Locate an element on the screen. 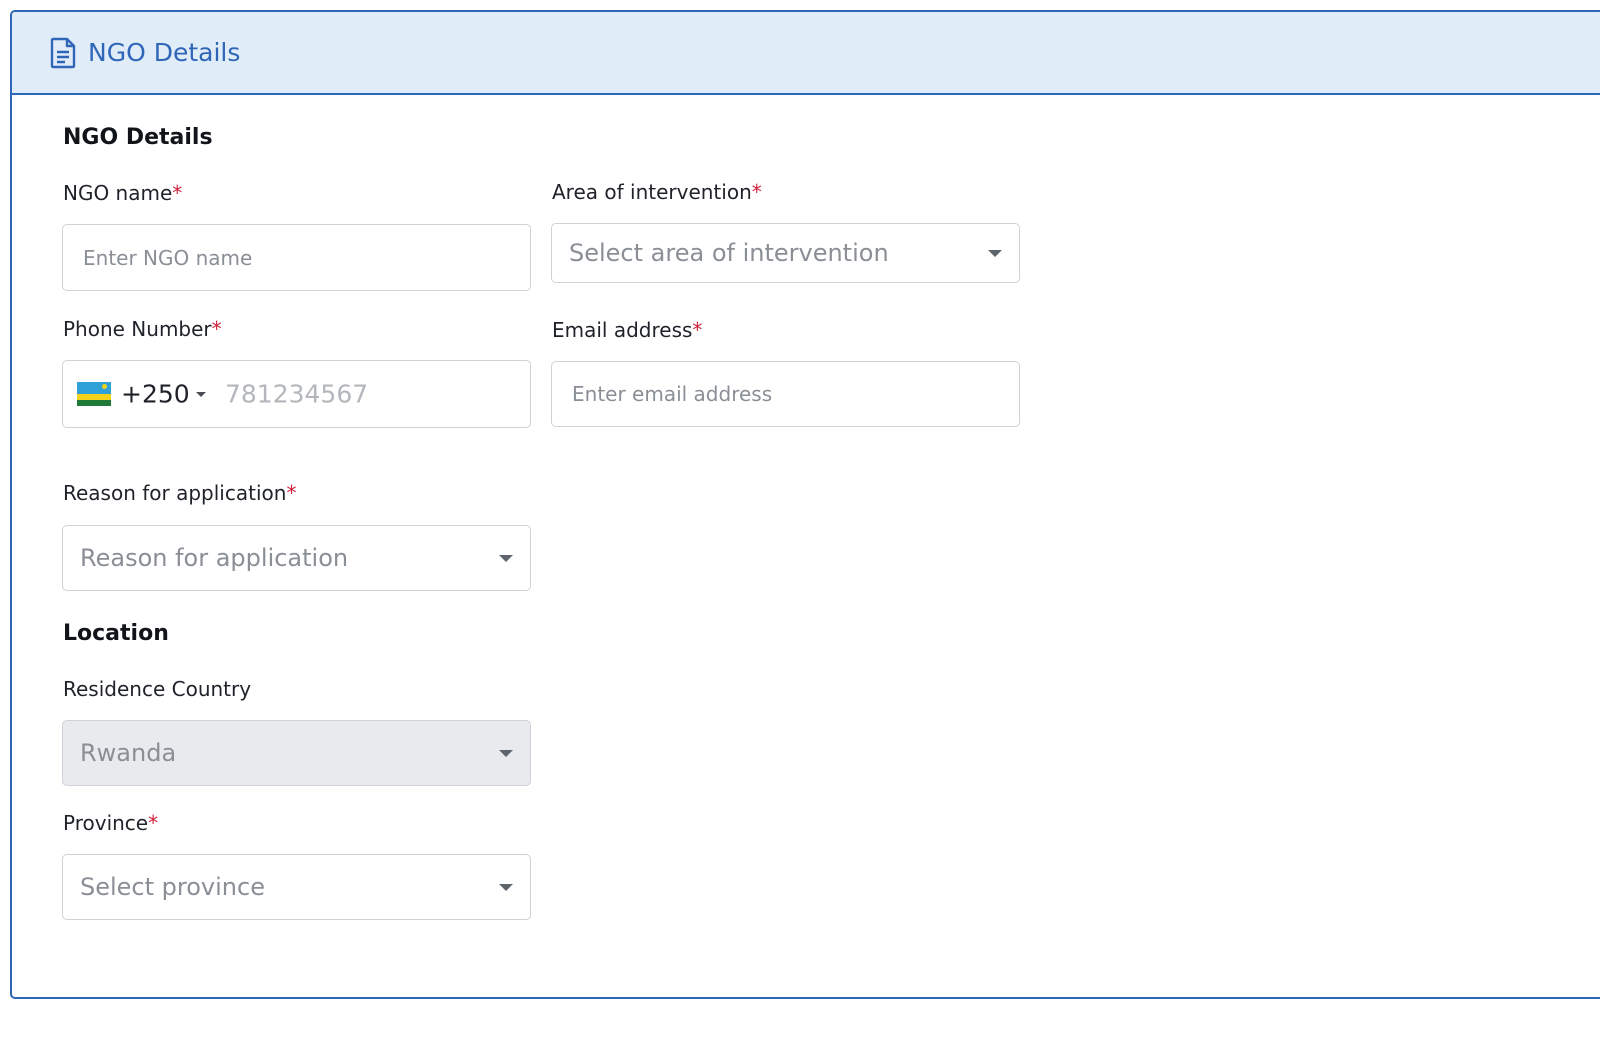 This screenshot has width=1600, height=1043. country-code: +250 is located at coordinates (155, 394).